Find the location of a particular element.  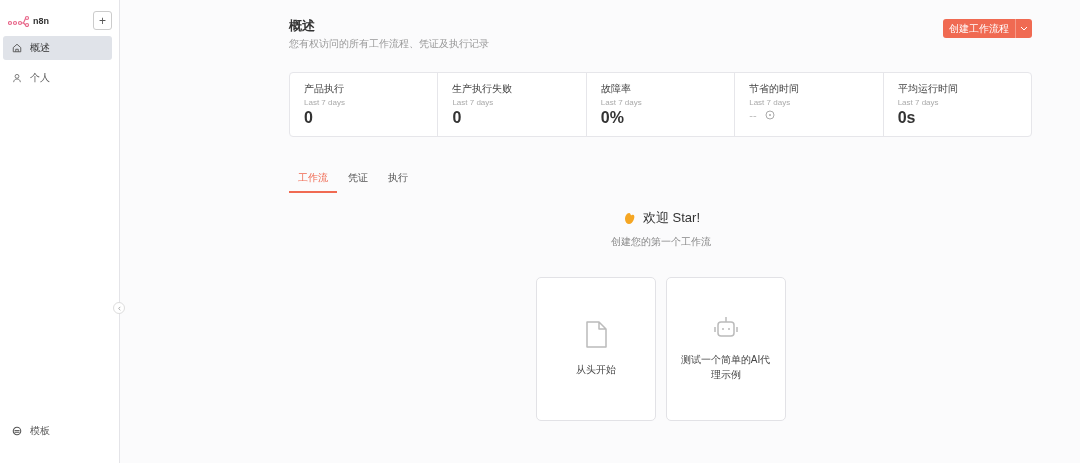

stat-value: -- is located at coordinates (753, 115).